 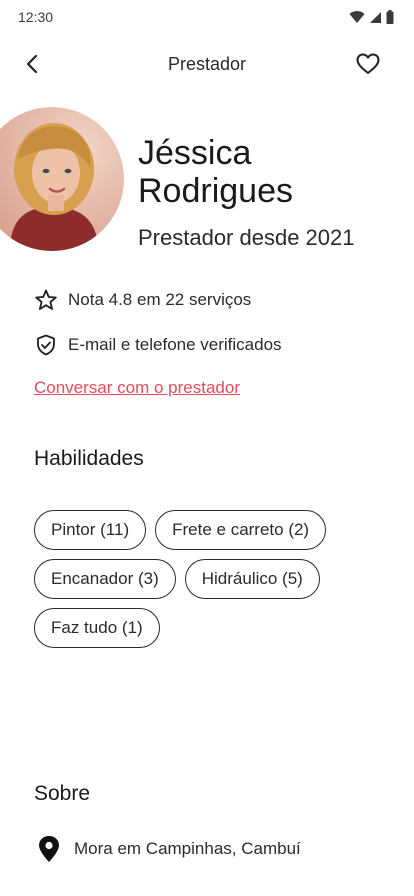 What do you see at coordinates (36, 17) in the screenshot?
I see `status-time: 12:30` at bounding box center [36, 17].